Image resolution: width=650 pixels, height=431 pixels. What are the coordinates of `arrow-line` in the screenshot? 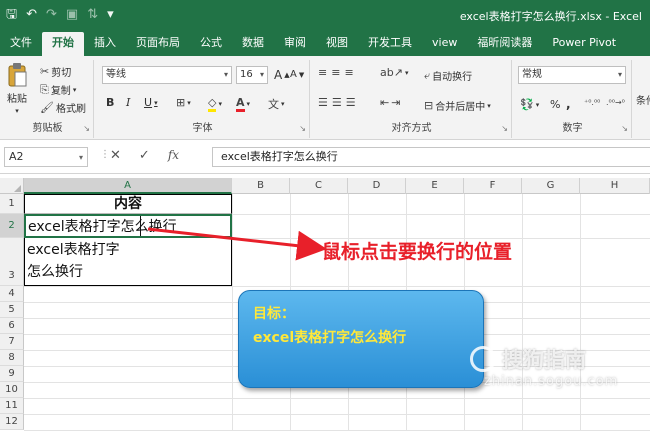 It's located at (237, 244).